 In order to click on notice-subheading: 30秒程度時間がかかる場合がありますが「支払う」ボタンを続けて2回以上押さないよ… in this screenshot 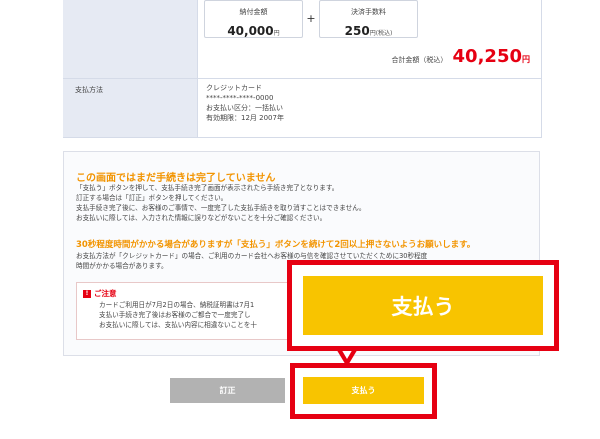, I will do `click(276, 245)`.